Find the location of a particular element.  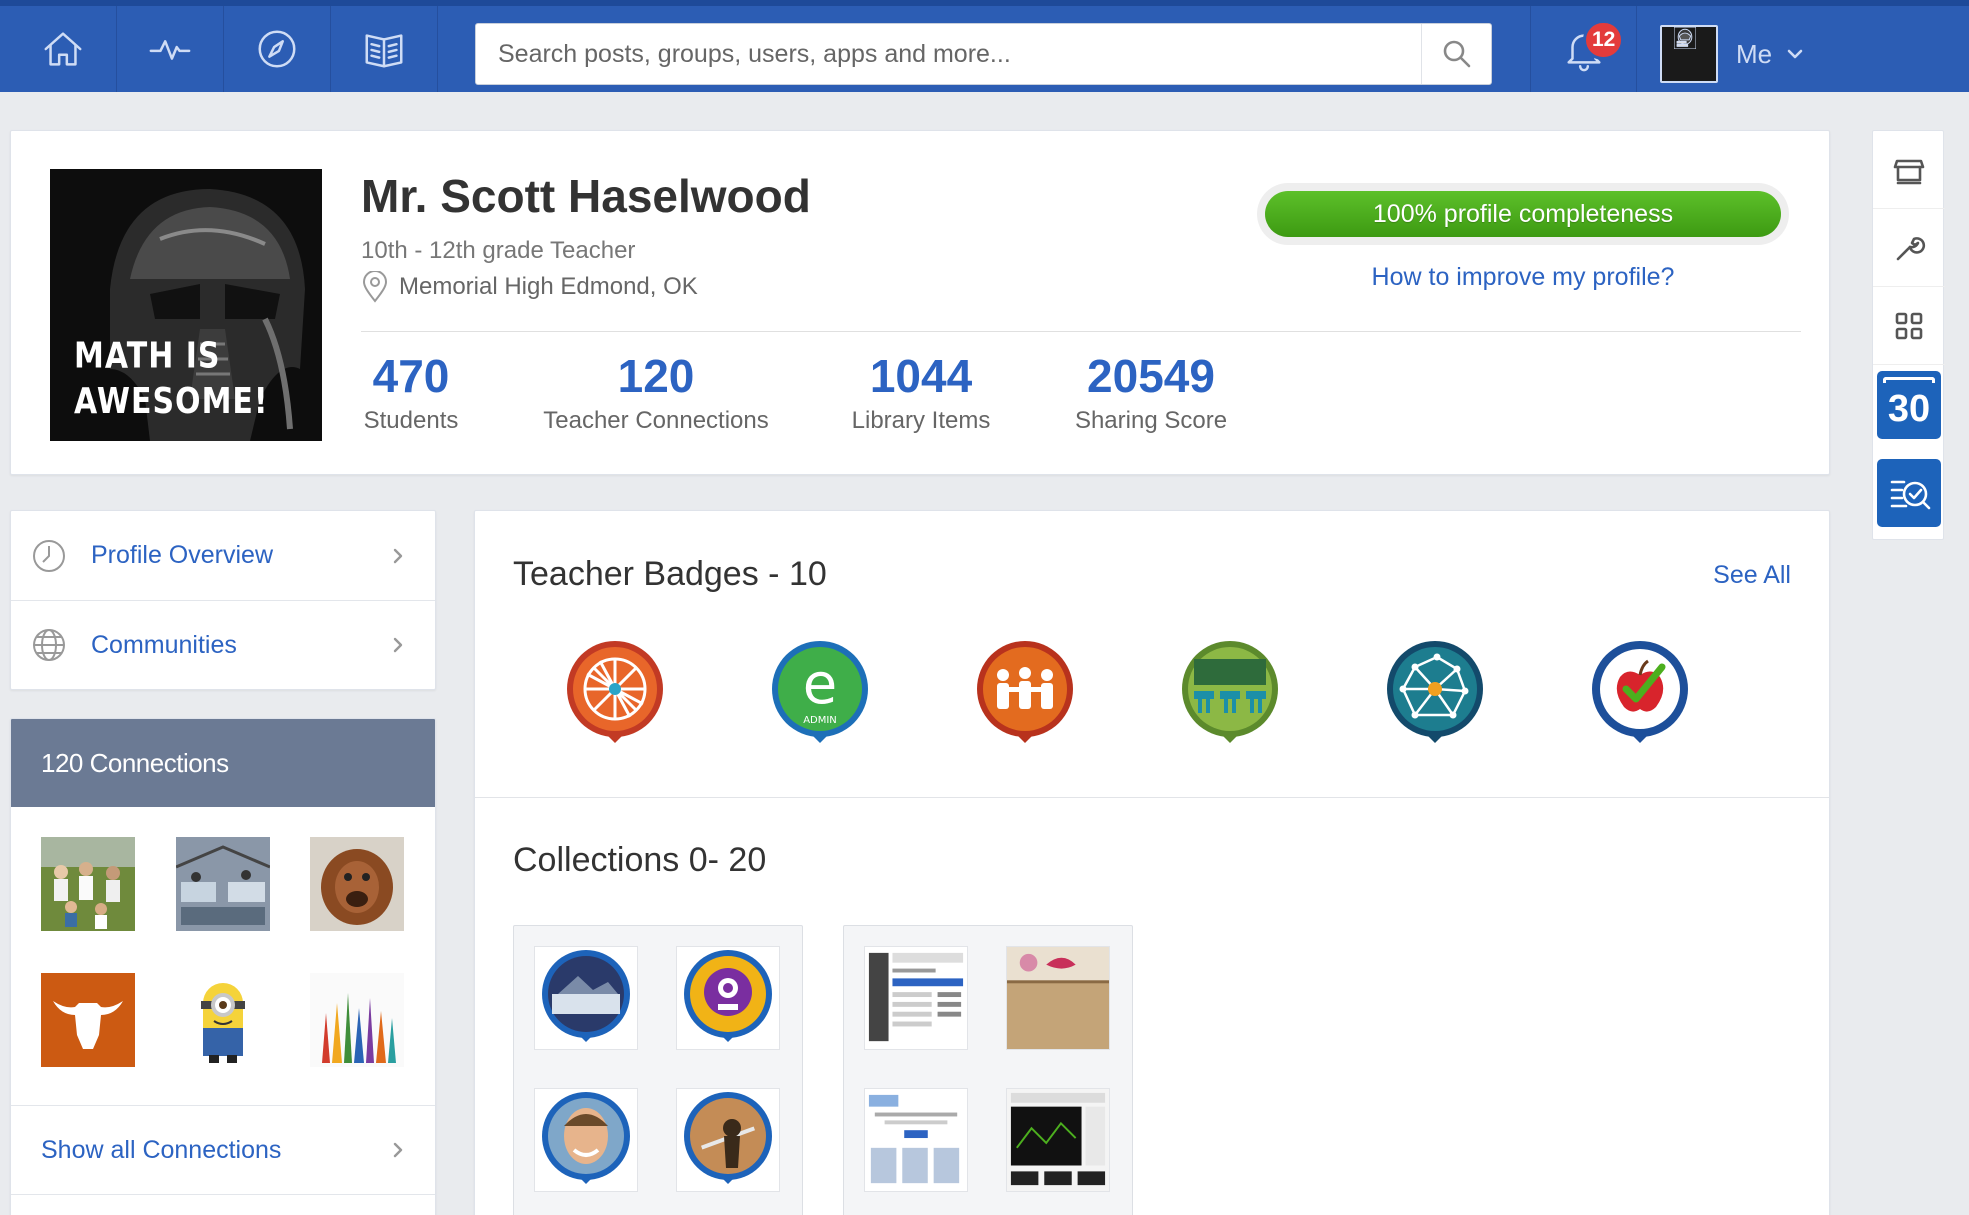

search-box is located at coordinates (983, 54).